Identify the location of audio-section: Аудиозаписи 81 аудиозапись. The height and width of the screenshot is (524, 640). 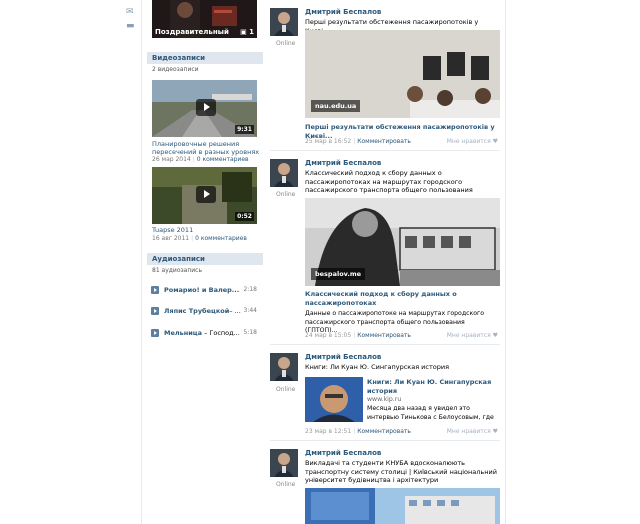
(205, 264).